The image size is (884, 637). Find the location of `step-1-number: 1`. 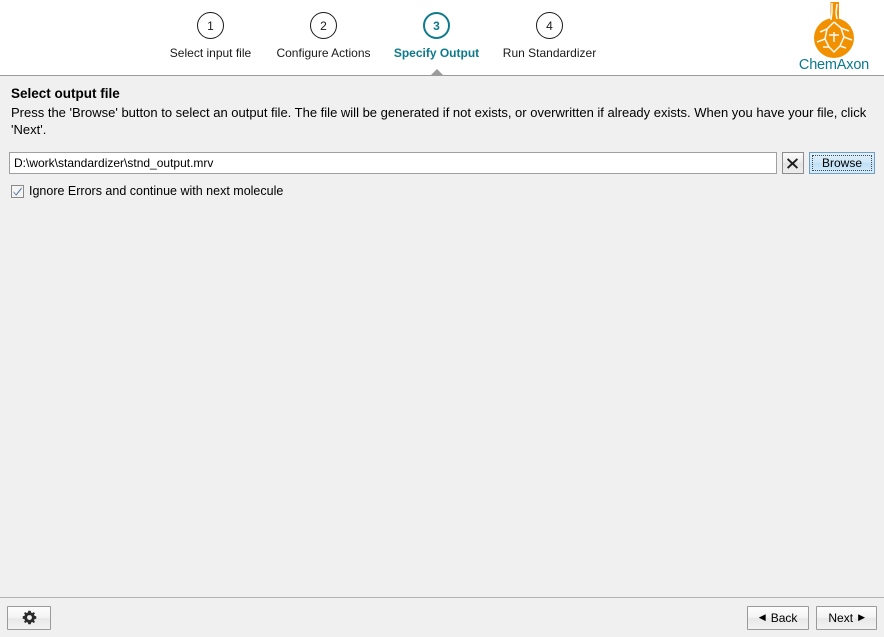

step-1-number: 1 is located at coordinates (210, 25).